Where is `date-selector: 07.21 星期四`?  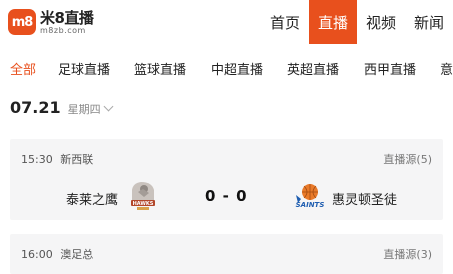
date-selector: 07.21 星期四 is located at coordinates (62, 110).